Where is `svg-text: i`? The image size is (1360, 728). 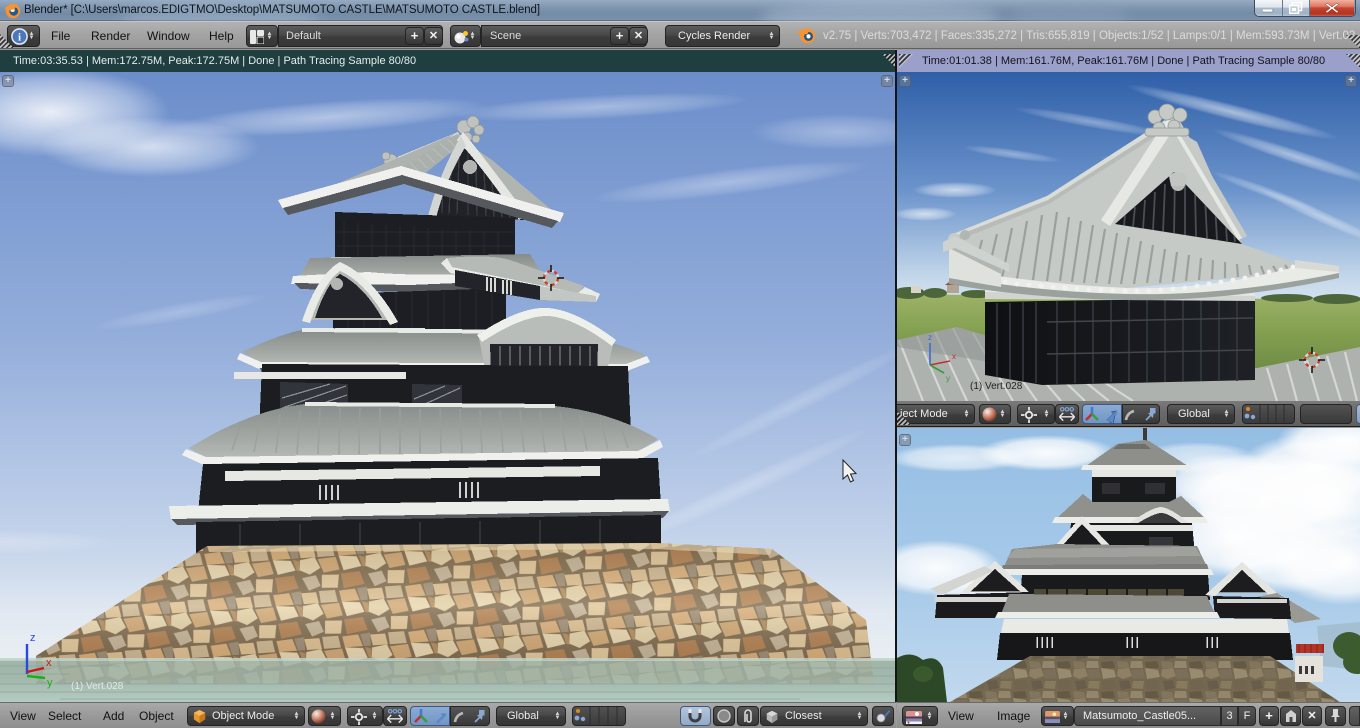 svg-text: i is located at coordinates (19, 38).